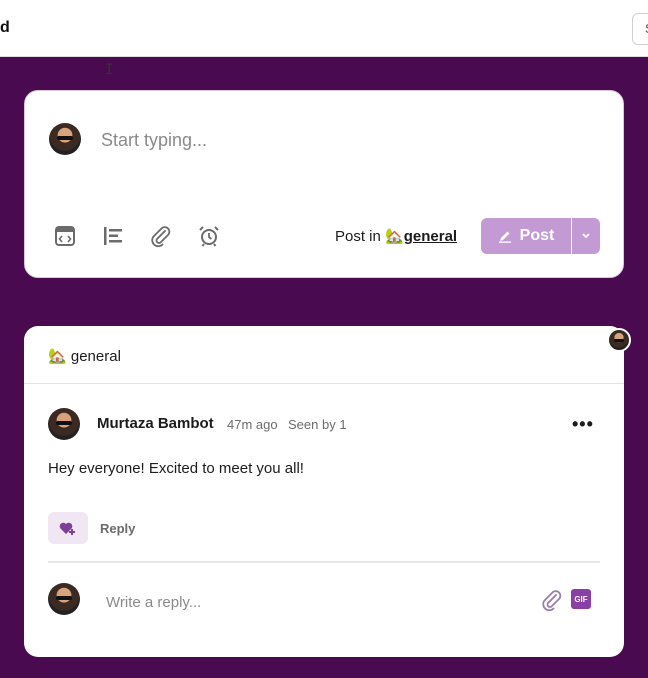  Describe the element at coordinates (504, 237) in the screenshot. I see `pencil-icon` at that location.